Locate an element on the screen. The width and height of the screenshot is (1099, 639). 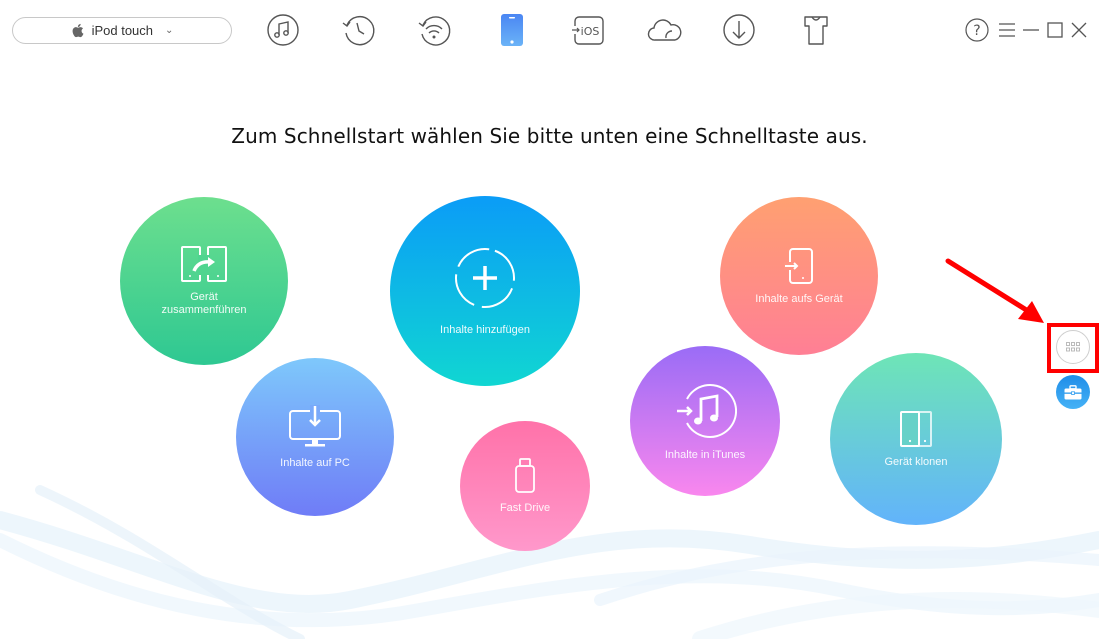
label-line-2: zusammenführen is located at coordinates (204, 310).